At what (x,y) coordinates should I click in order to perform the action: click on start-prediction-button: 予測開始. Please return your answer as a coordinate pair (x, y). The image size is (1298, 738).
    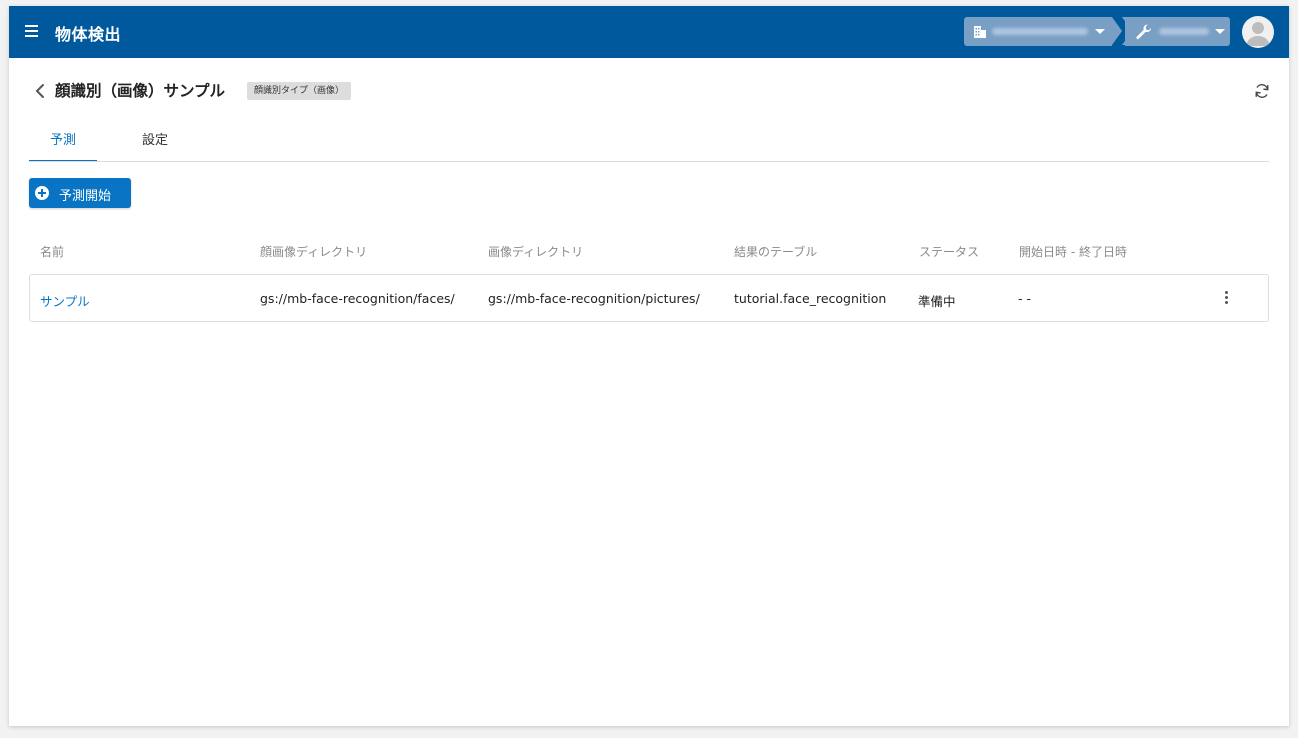
    Looking at the image, I should click on (80, 193).